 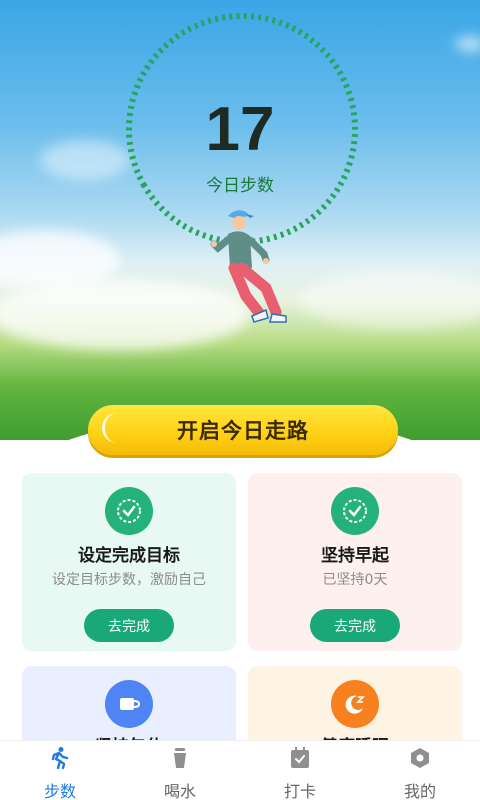 What do you see at coordinates (355, 704) in the screenshot?
I see `sleep-icon` at bounding box center [355, 704].